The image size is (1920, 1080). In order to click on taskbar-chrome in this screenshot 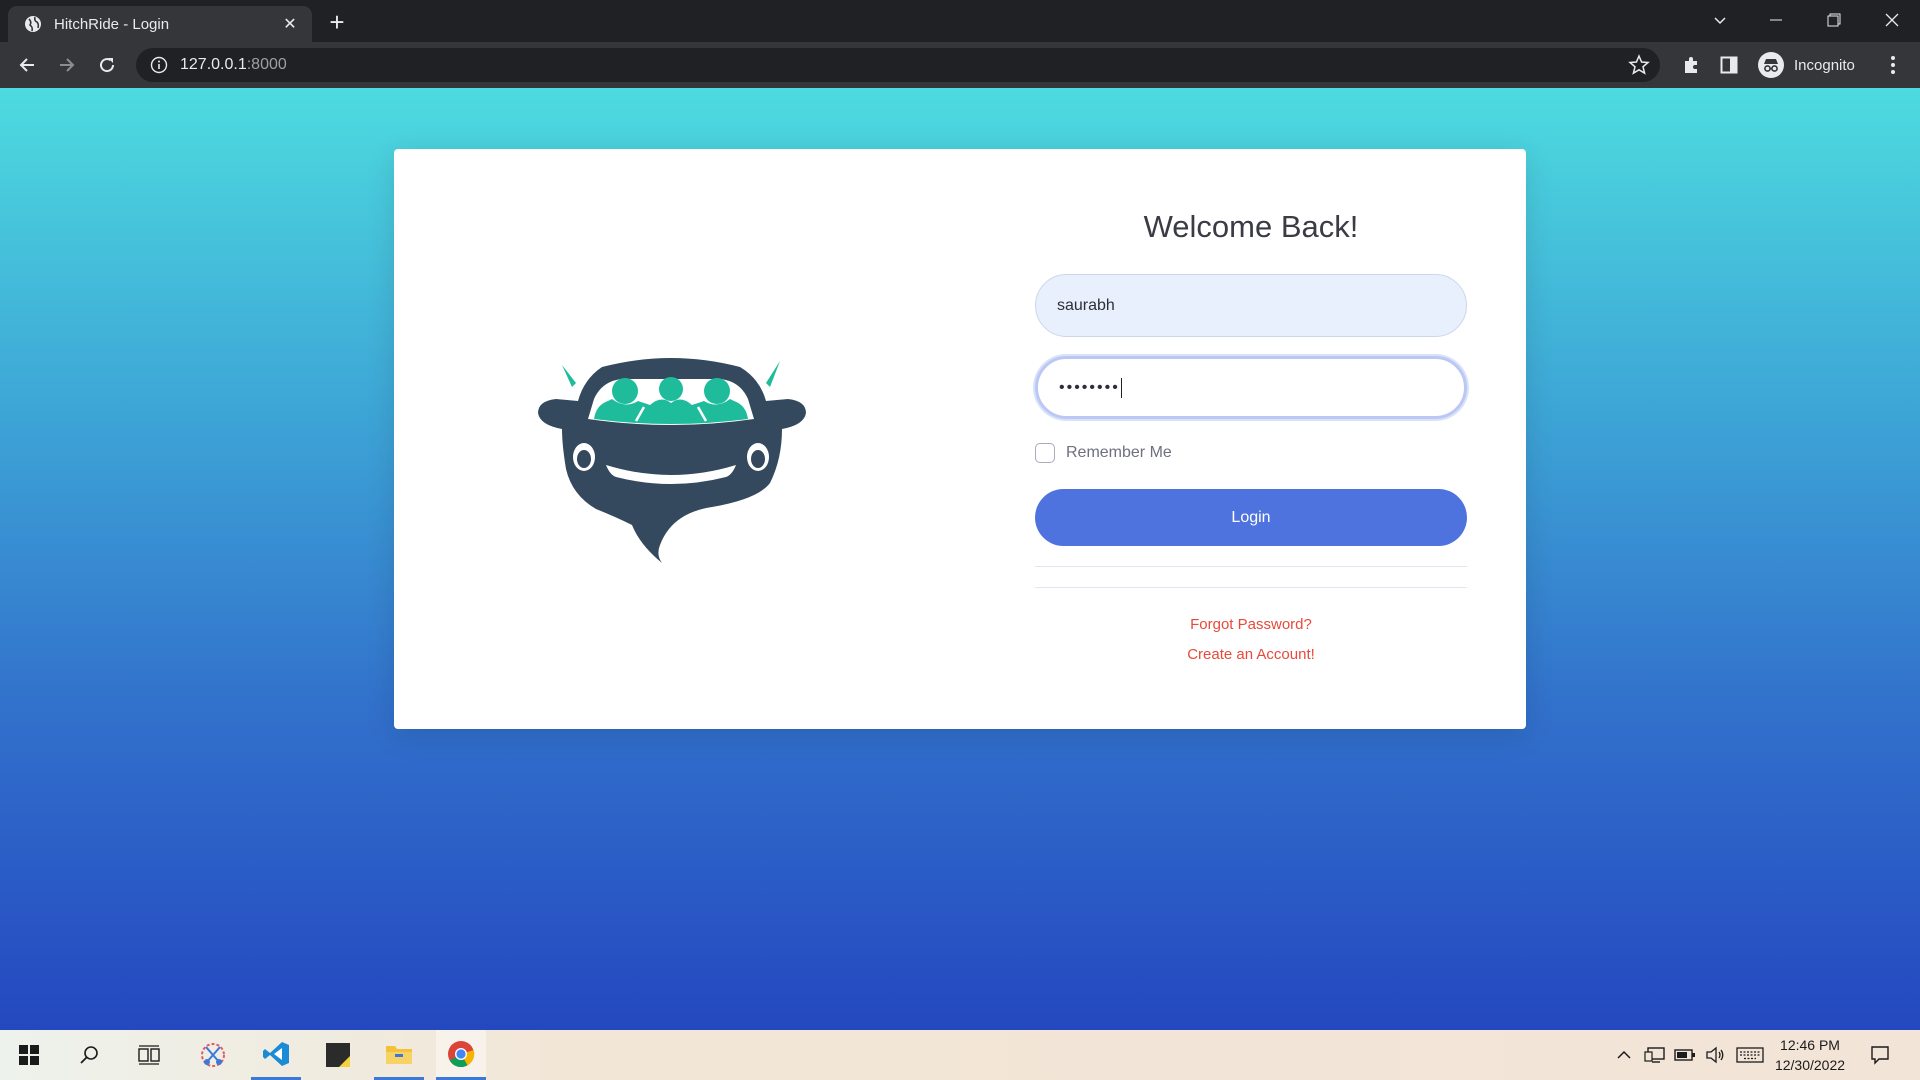, I will do `click(461, 1055)`.